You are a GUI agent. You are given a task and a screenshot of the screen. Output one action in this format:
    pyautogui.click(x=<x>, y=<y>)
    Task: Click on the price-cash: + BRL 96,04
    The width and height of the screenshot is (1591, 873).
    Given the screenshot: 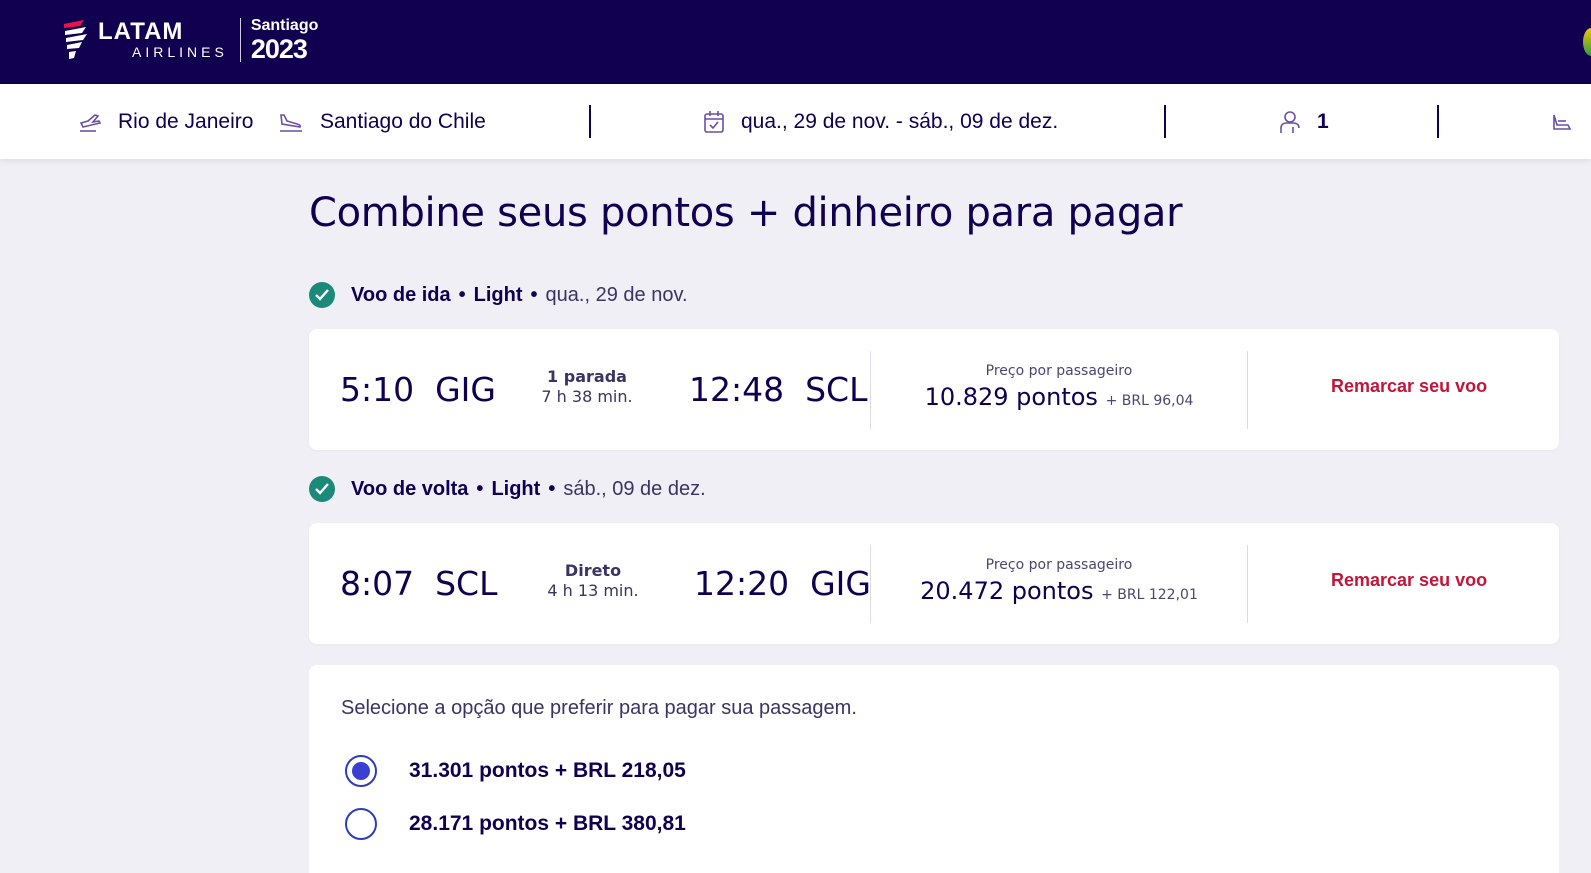 What is the action you would take?
    pyautogui.click(x=1149, y=401)
    